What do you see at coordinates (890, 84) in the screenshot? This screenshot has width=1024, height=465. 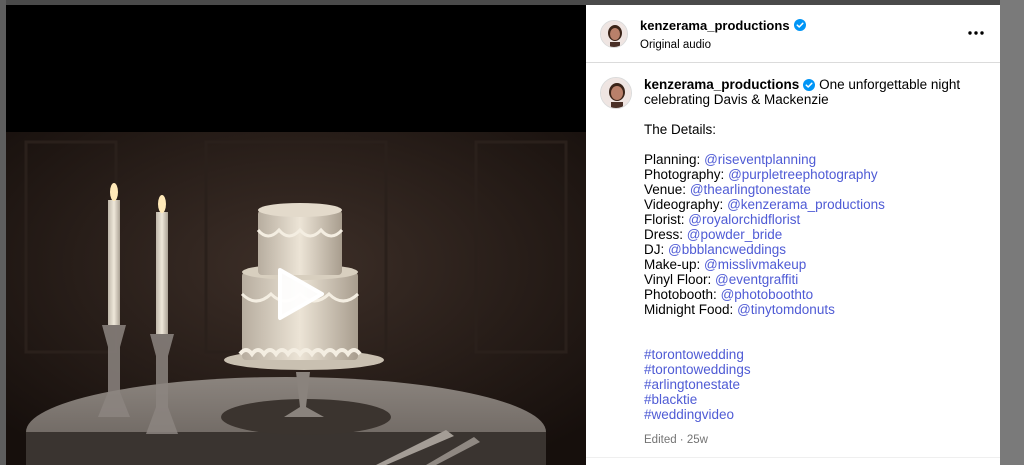 I see `caption-intro: One unforgettable night` at bounding box center [890, 84].